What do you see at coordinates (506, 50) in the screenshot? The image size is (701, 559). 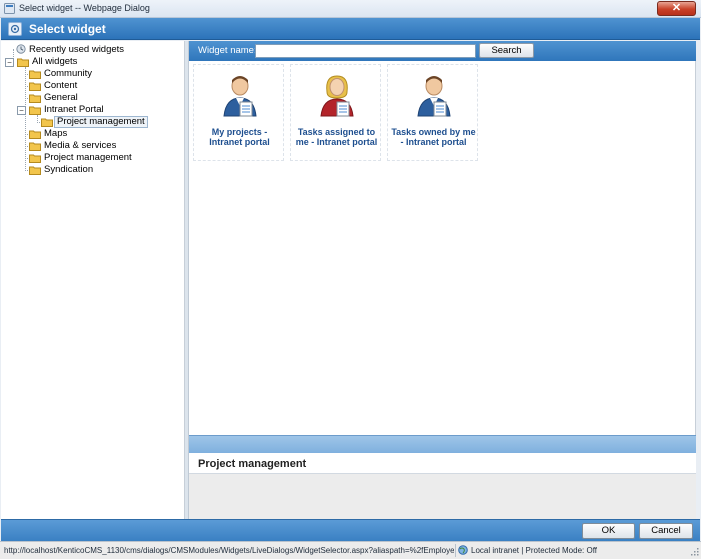 I see `search-button: Search` at bounding box center [506, 50].